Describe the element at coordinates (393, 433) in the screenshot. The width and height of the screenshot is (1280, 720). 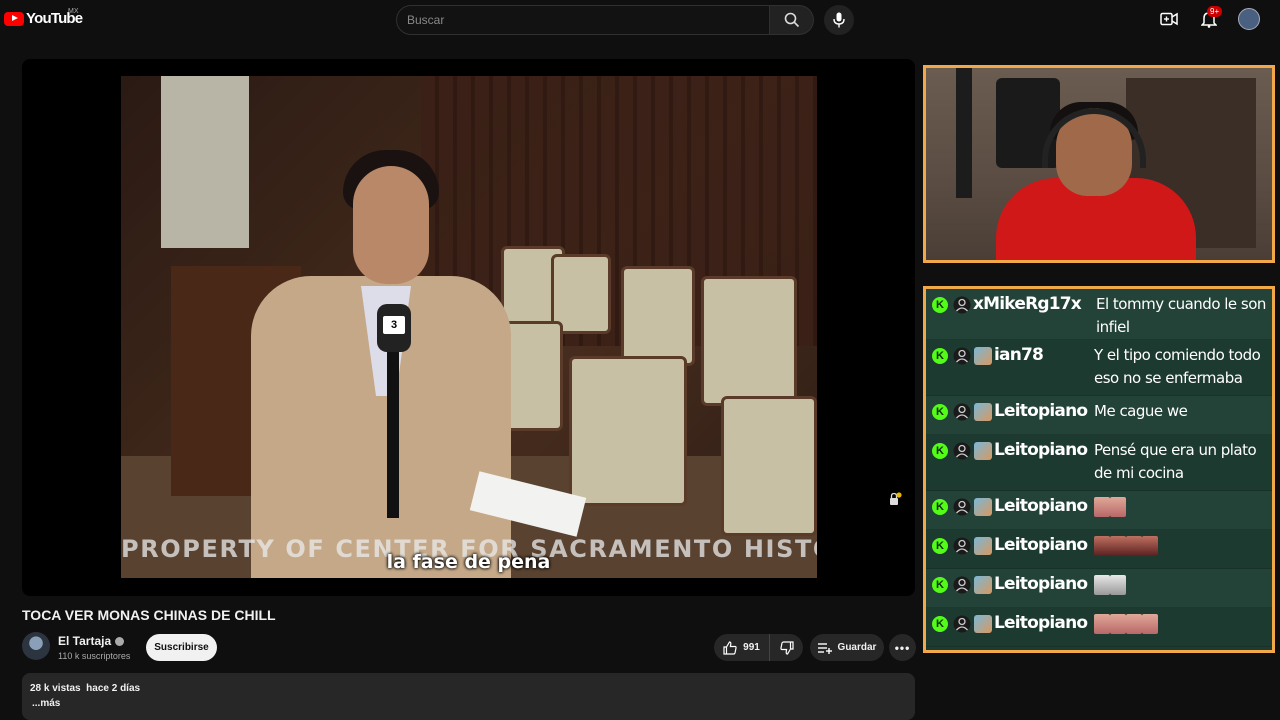
I see `microphone-handle` at that location.